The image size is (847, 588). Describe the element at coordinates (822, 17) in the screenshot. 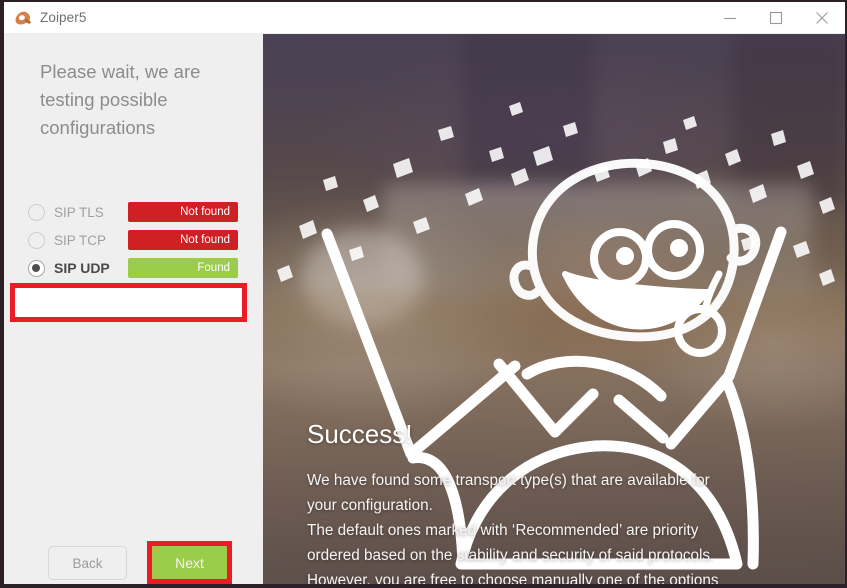

I see `close-icon` at that location.